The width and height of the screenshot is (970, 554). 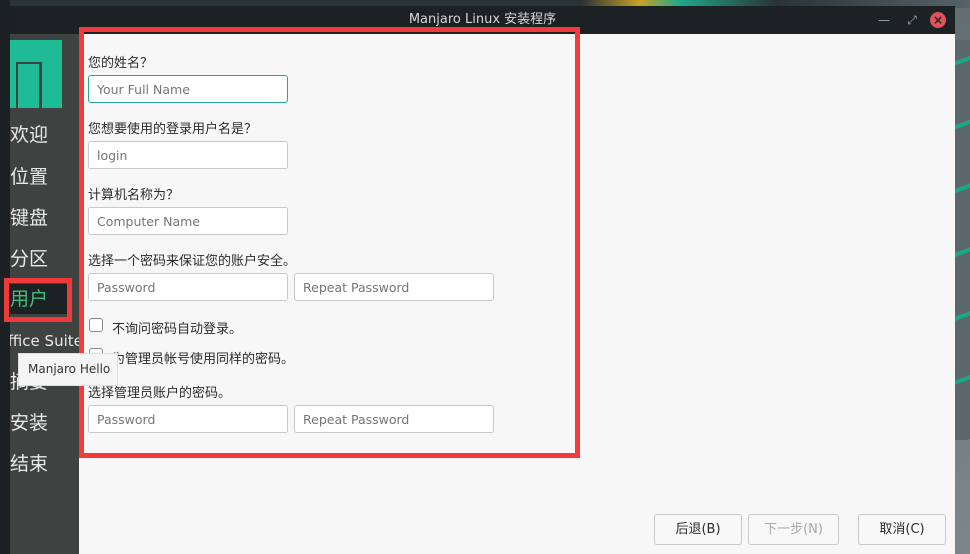 I want to click on login-label: 您想要使用的登录用户名是？, so click(x=173, y=129).